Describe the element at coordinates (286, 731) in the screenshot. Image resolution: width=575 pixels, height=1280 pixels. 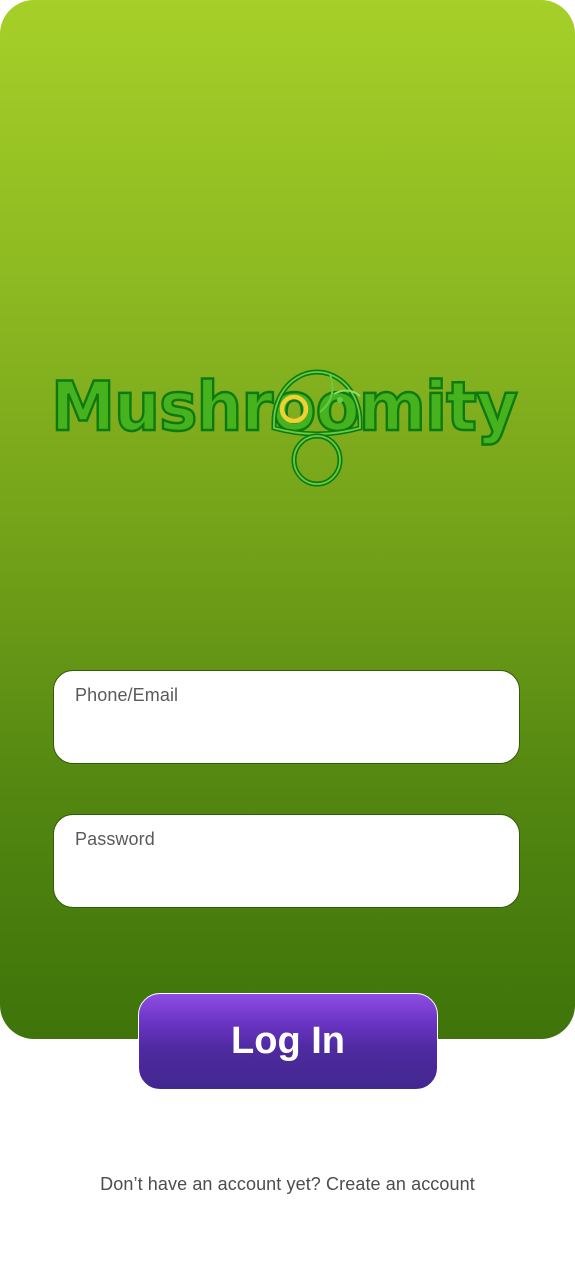
I see `phone-email-input` at that location.